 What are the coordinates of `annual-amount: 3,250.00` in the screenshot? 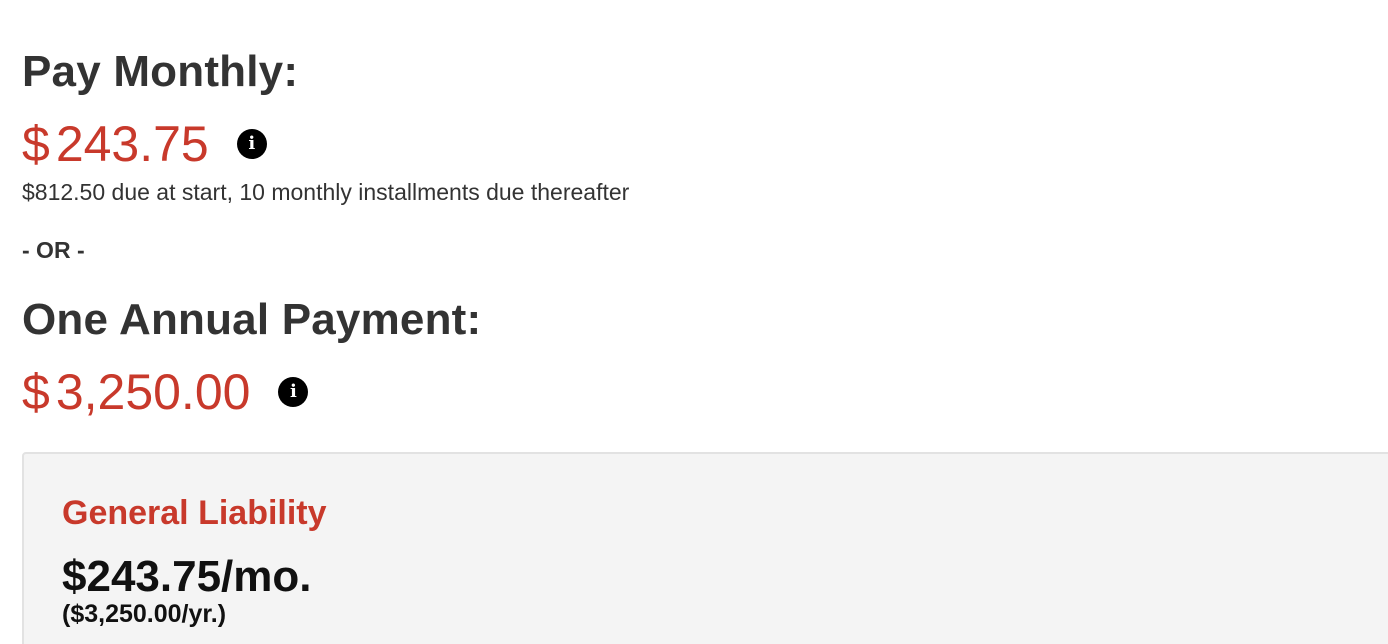 It's located at (153, 392).